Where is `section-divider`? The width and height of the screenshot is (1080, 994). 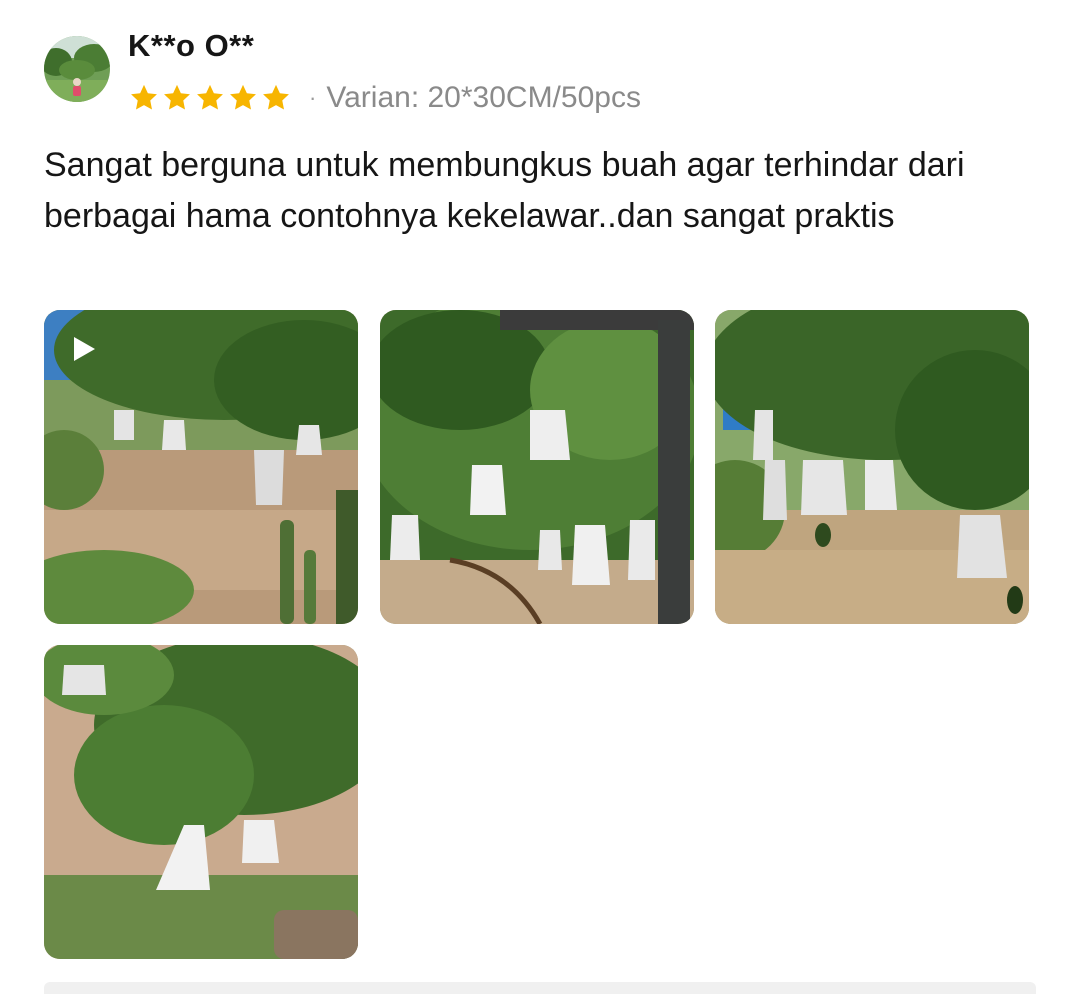 section-divider is located at coordinates (540, 988).